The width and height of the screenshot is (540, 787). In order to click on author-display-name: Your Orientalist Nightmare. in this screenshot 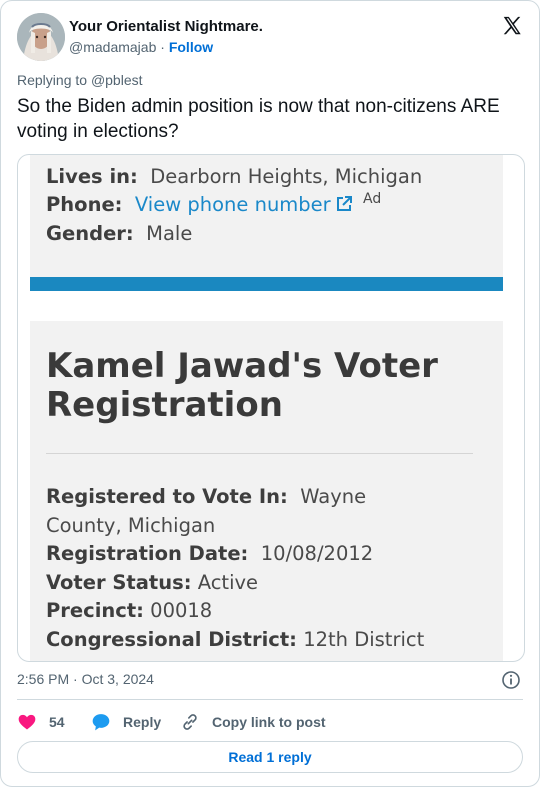, I will do `click(166, 26)`.